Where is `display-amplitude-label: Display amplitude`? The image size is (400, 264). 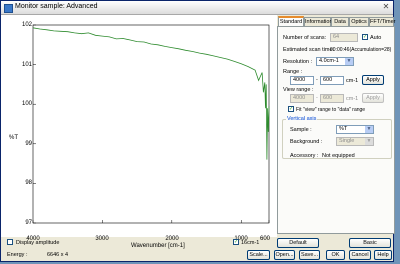
display-amplitude-label: Display amplitude is located at coordinates (38, 243).